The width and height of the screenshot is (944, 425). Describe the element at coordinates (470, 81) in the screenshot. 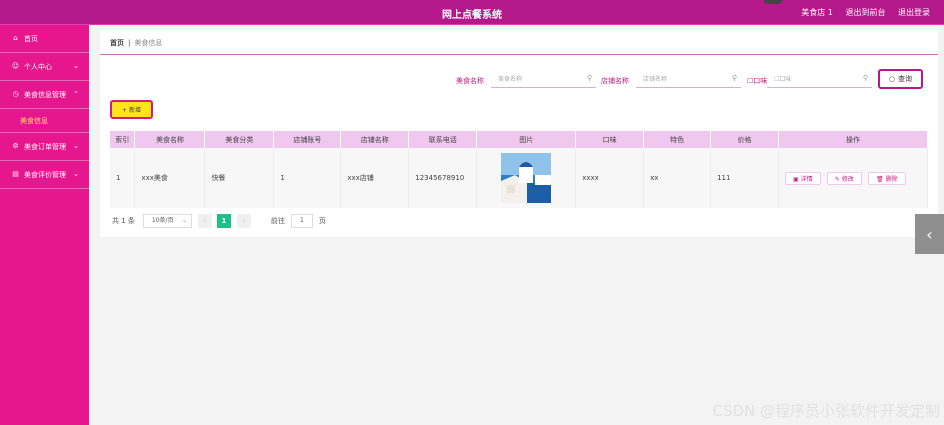

I see `food-name-label: 美食名称` at that location.